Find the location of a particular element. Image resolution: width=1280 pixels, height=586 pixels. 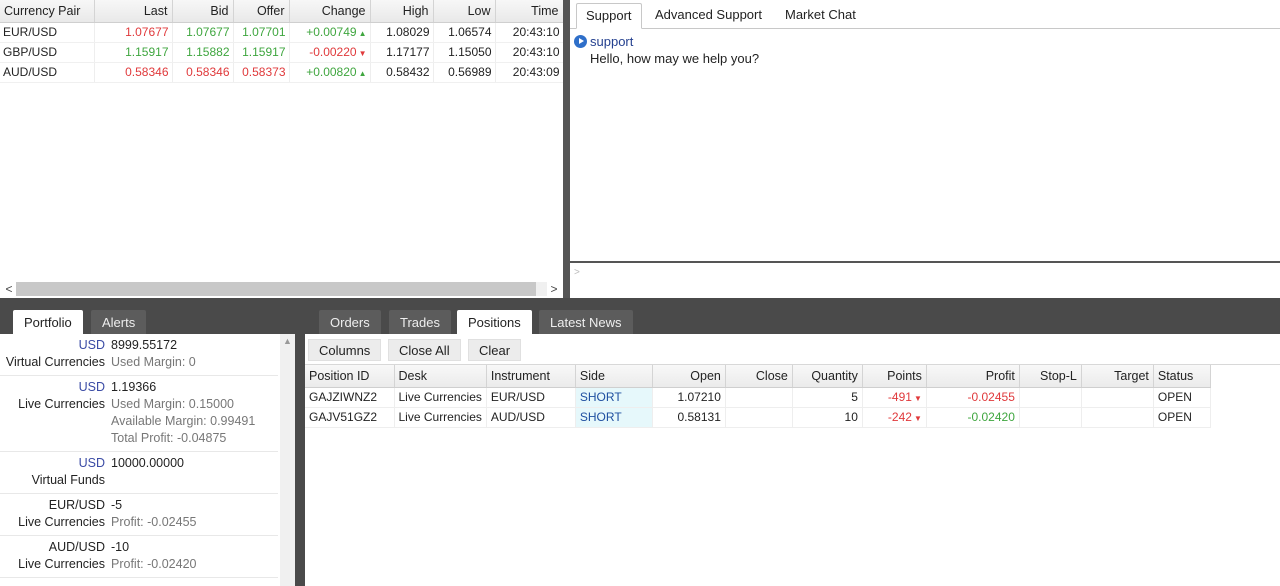

entry-detail: Available Margin: 0.99491 is located at coordinates (183, 421).